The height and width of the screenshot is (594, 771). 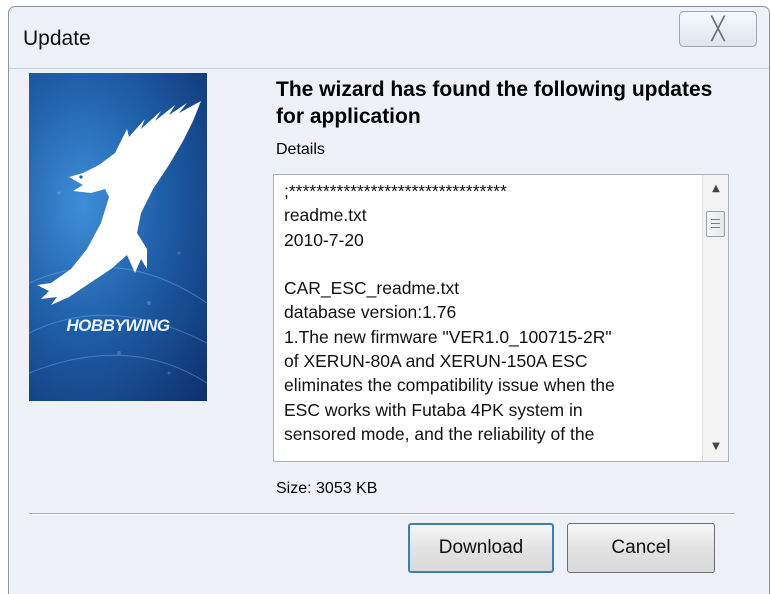 What do you see at coordinates (327, 488) in the screenshot?
I see `update-size-label: Size: 3053 KB` at bounding box center [327, 488].